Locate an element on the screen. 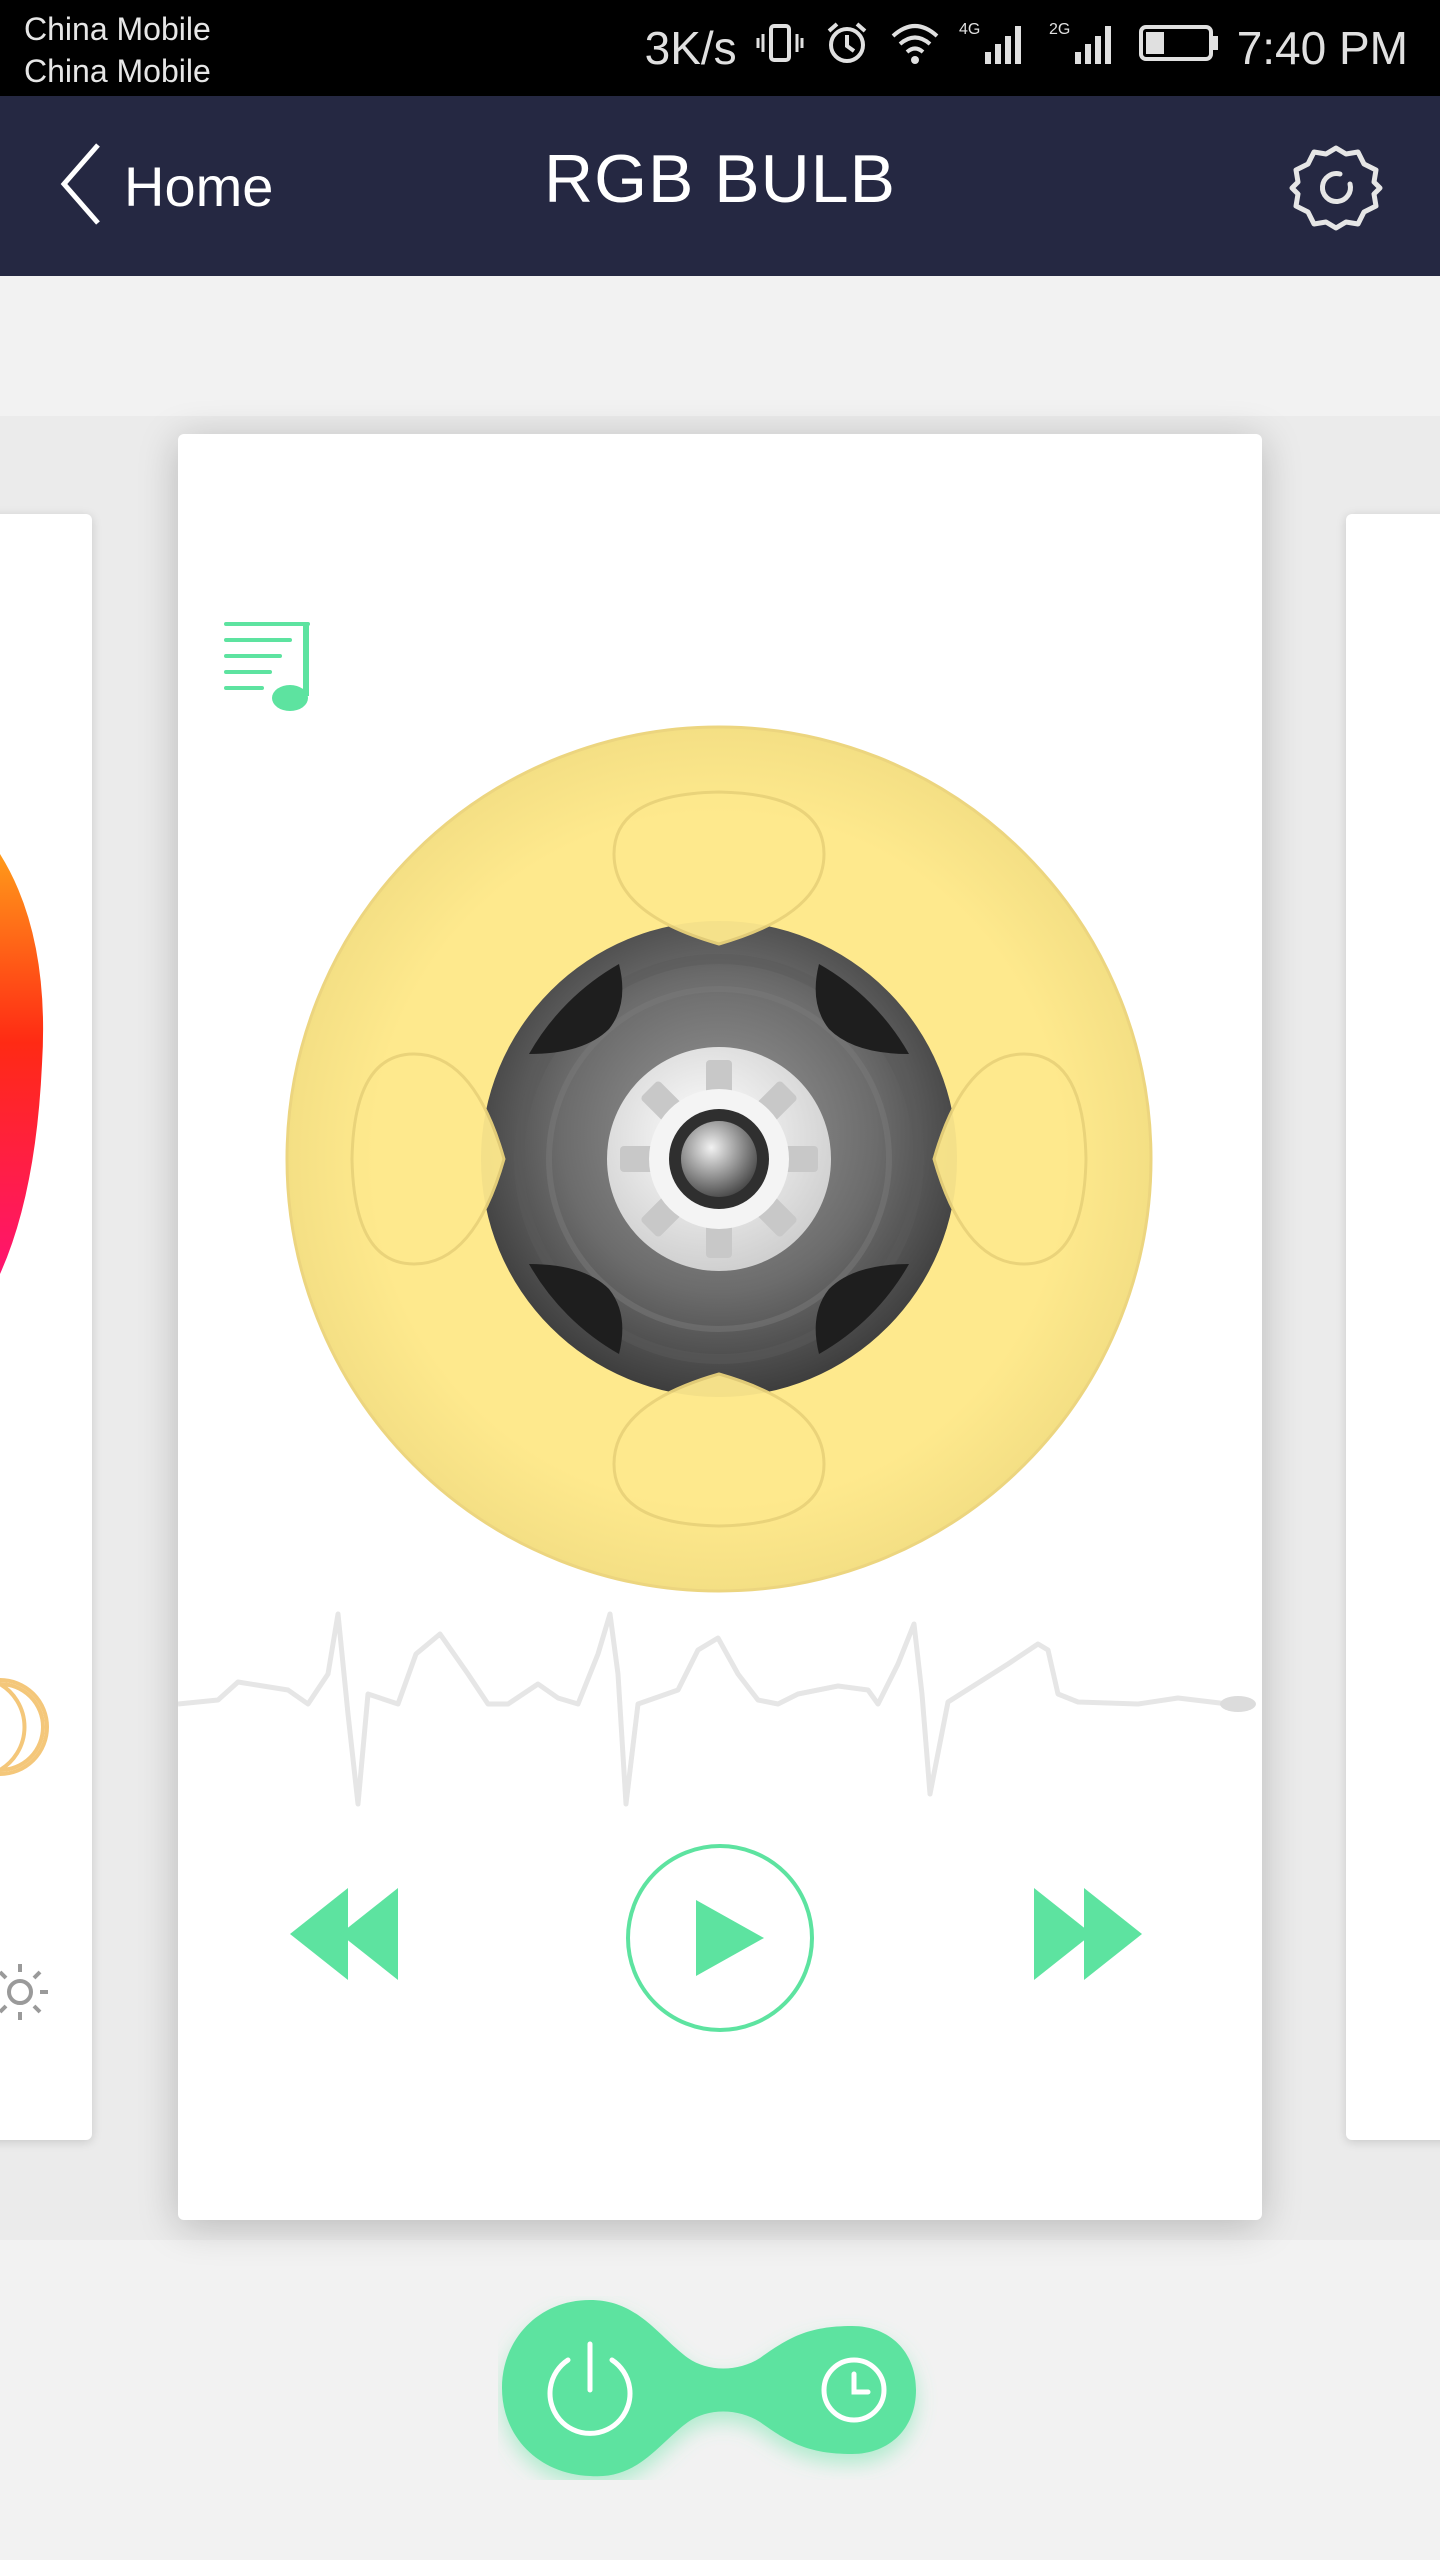 The width and height of the screenshot is (1440, 2560). clock-icon is located at coordinates (854, 2390).